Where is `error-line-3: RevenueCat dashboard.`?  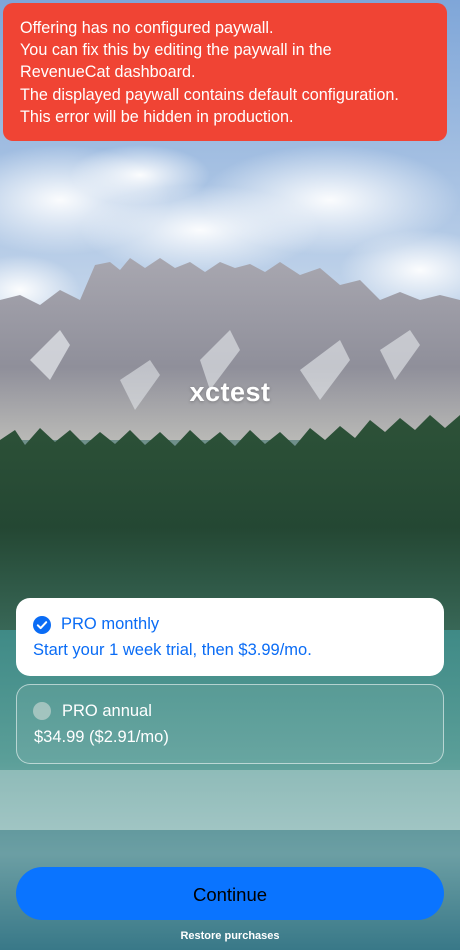
error-line-3: RevenueCat dashboard. is located at coordinates (108, 72).